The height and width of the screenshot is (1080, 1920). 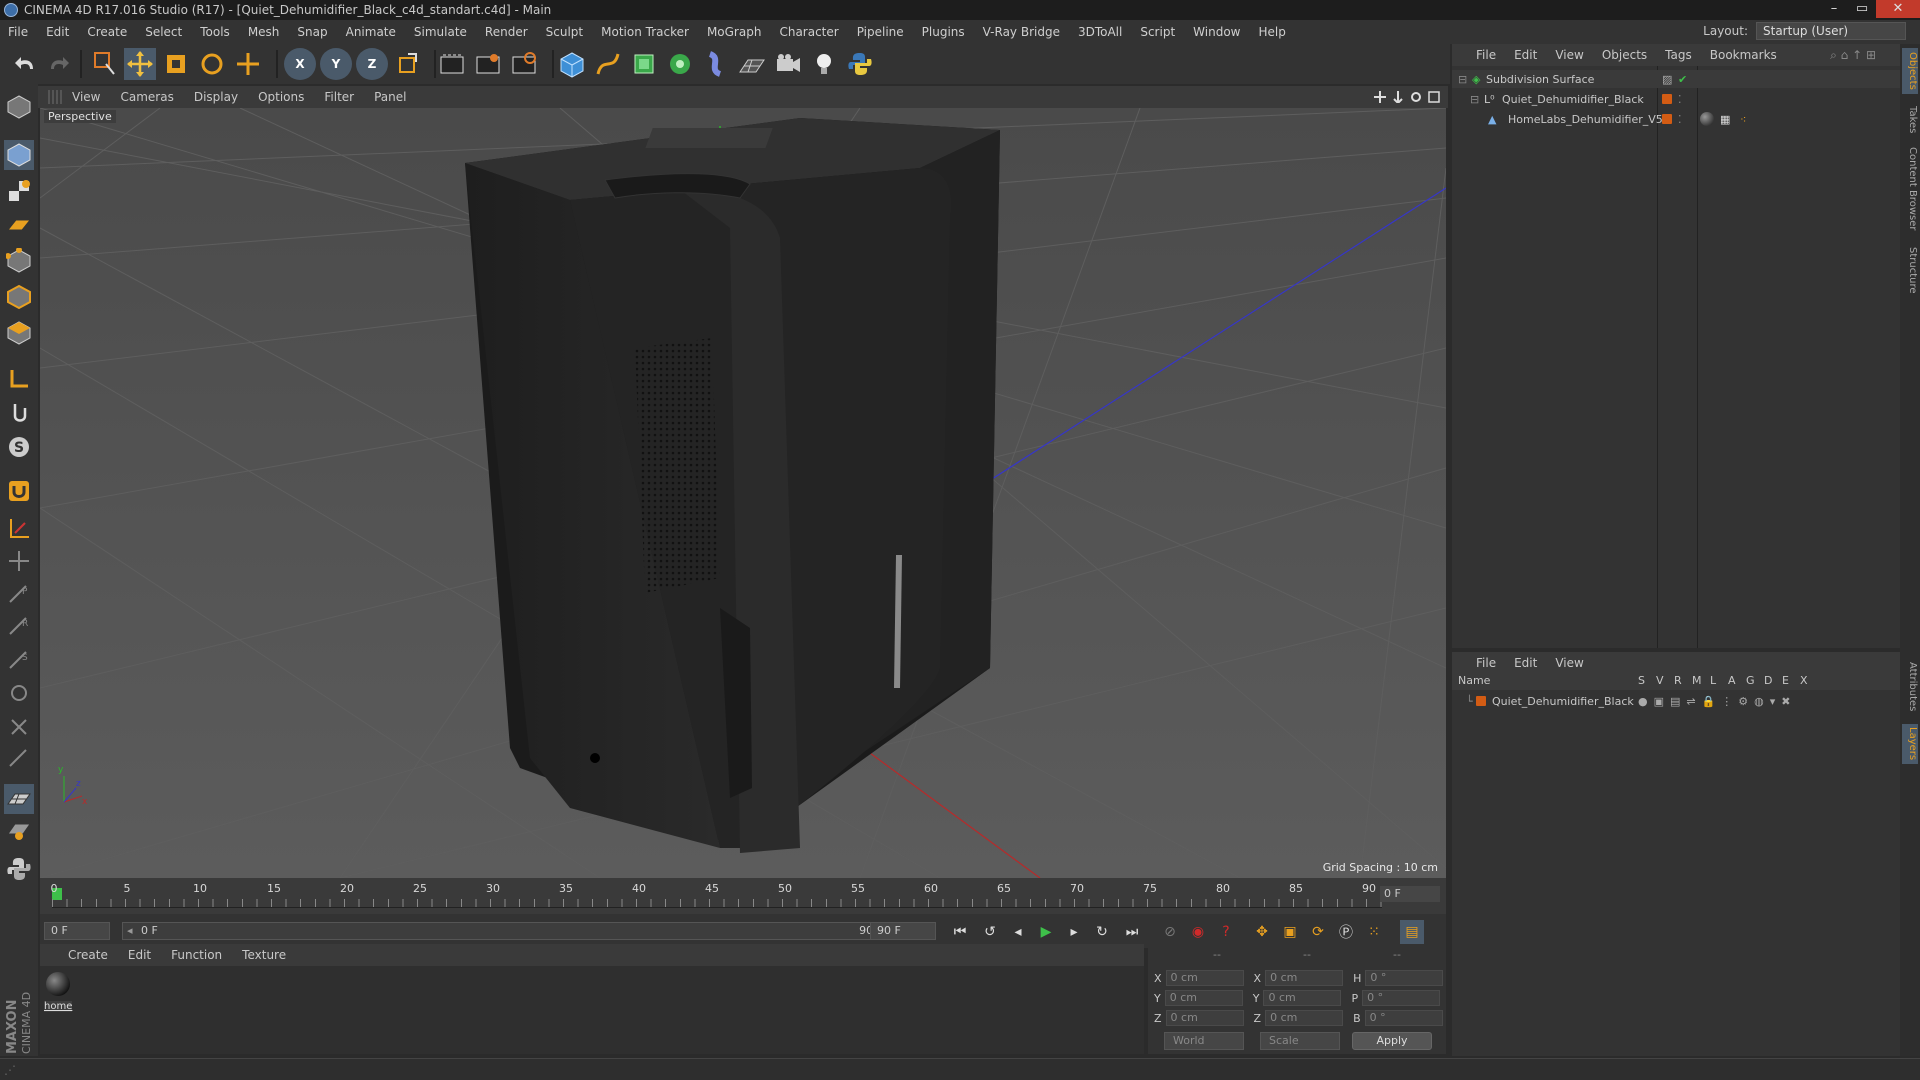 I want to click on material-swatch: home, so click(x=58, y=991).